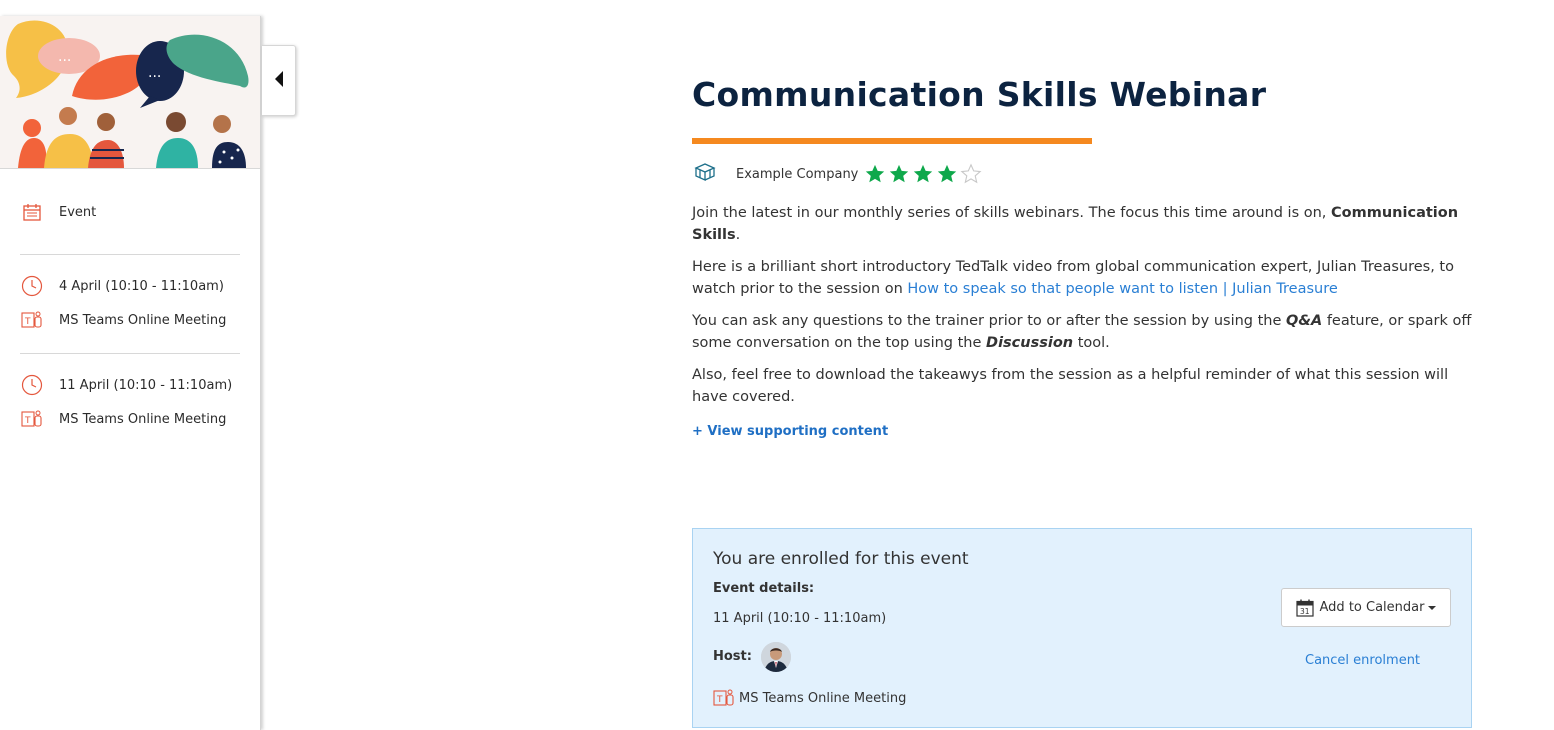  Describe the element at coordinates (1432, 607) in the screenshot. I see `caret-down-icon` at that location.